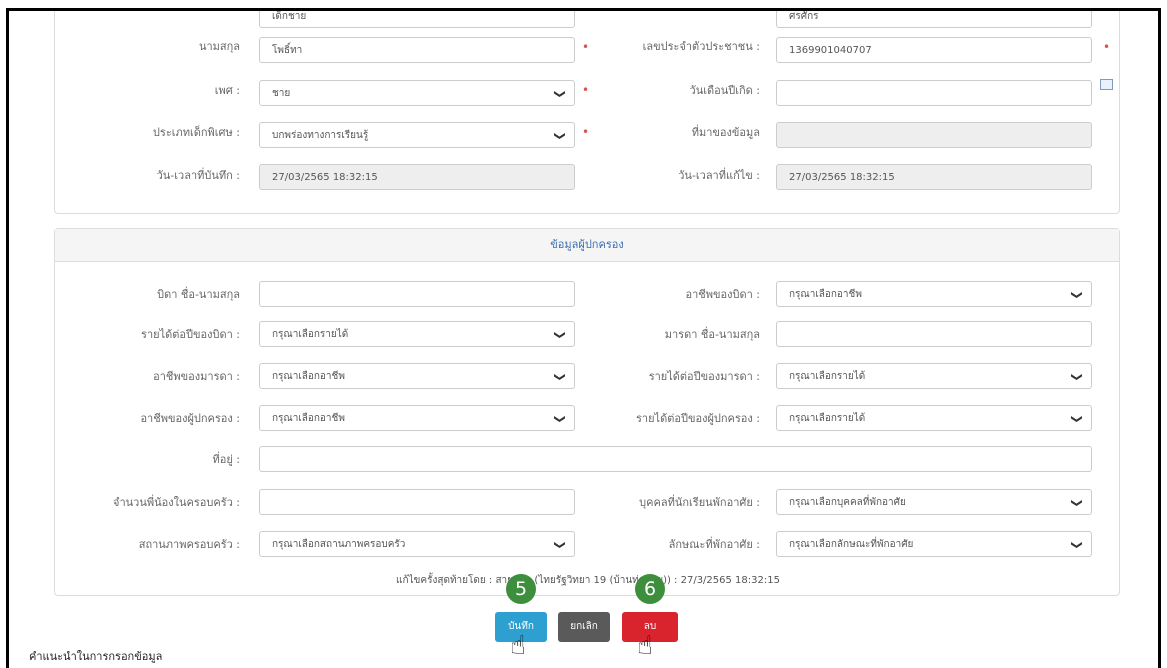  Describe the element at coordinates (804, 16) in the screenshot. I see `firstname-value: ศรศักร` at that location.